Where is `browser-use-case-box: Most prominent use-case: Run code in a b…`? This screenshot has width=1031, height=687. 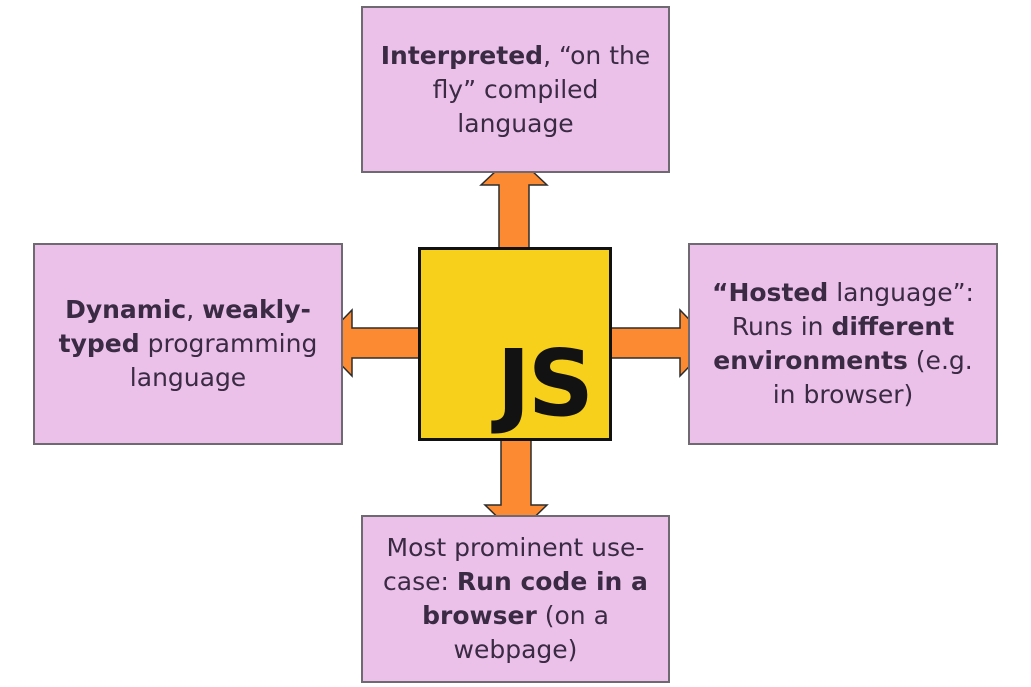
browser-use-case-box: Most prominent use-case: Run code in a b… is located at coordinates (515, 599).